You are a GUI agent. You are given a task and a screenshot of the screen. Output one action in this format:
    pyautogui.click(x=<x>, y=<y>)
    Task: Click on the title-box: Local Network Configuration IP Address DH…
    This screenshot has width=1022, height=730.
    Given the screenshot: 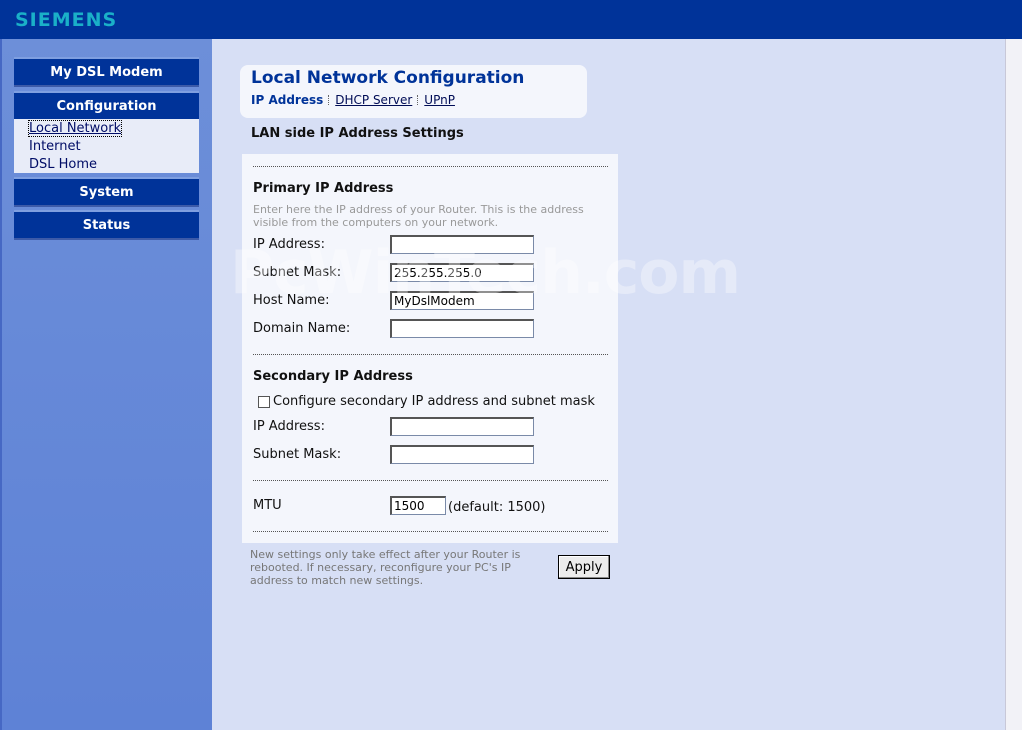 What is the action you would take?
    pyautogui.click(x=413, y=91)
    